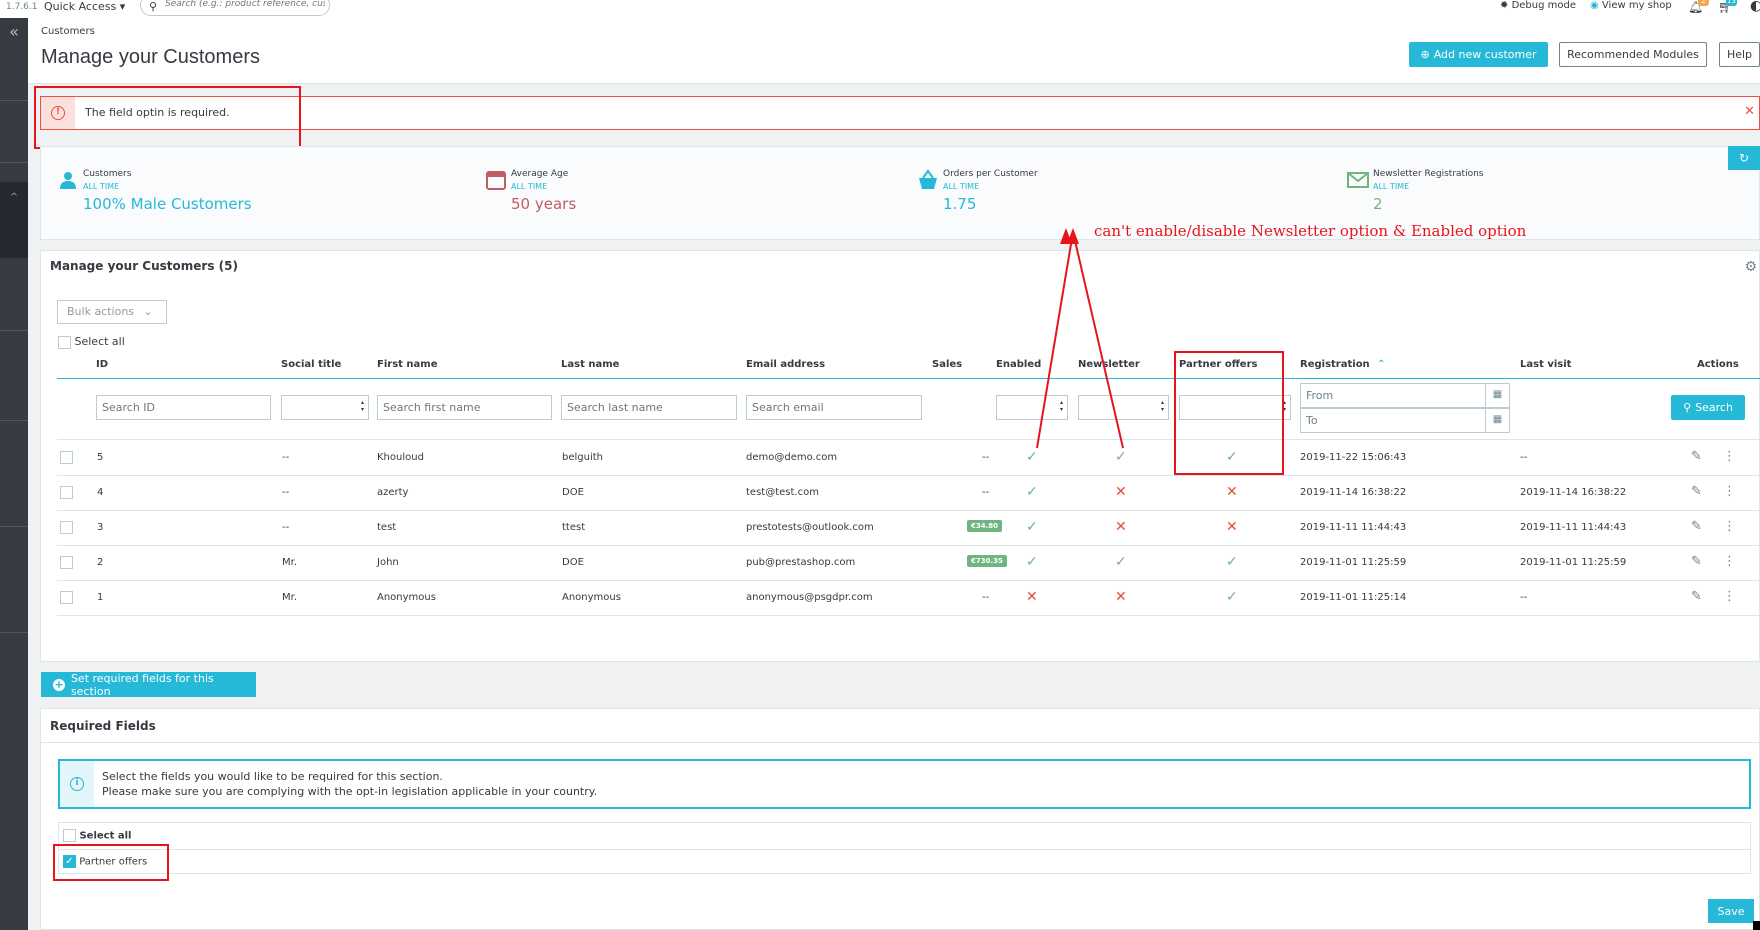 The image size is (1760, 930). What do you see at coordinates (64, 342) in the screenshot?
I see `select-all-checkbox` at bounding box center [64, 342].